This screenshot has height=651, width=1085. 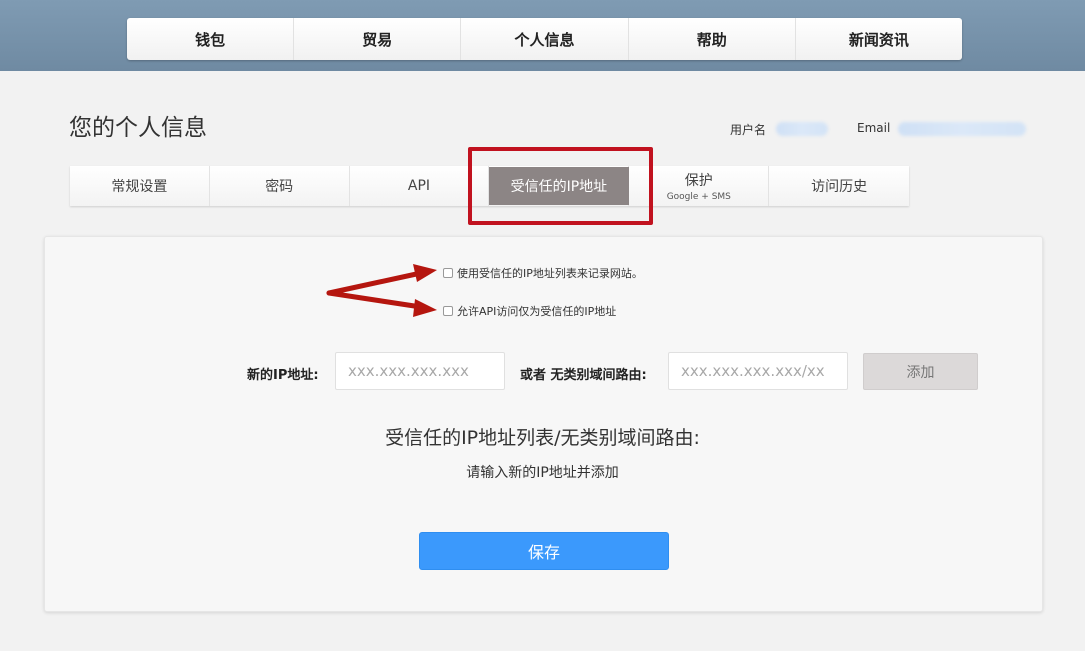 What do you see at coordinates (874, 128) in the screenshot?
I see `email-label: Email` at bounding box center [874, 128].